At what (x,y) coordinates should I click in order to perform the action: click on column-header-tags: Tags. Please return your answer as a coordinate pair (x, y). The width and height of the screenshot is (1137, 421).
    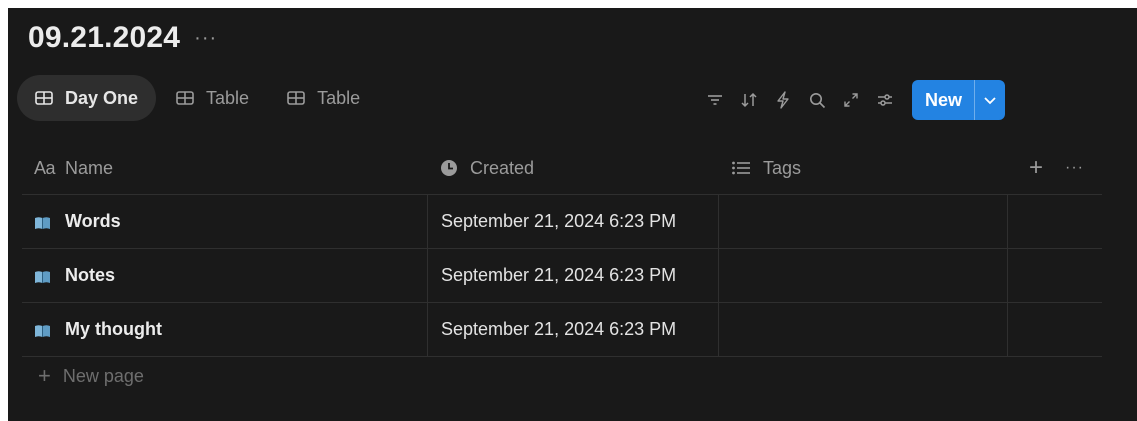
    Looking at the image, I should click on (862, 168).